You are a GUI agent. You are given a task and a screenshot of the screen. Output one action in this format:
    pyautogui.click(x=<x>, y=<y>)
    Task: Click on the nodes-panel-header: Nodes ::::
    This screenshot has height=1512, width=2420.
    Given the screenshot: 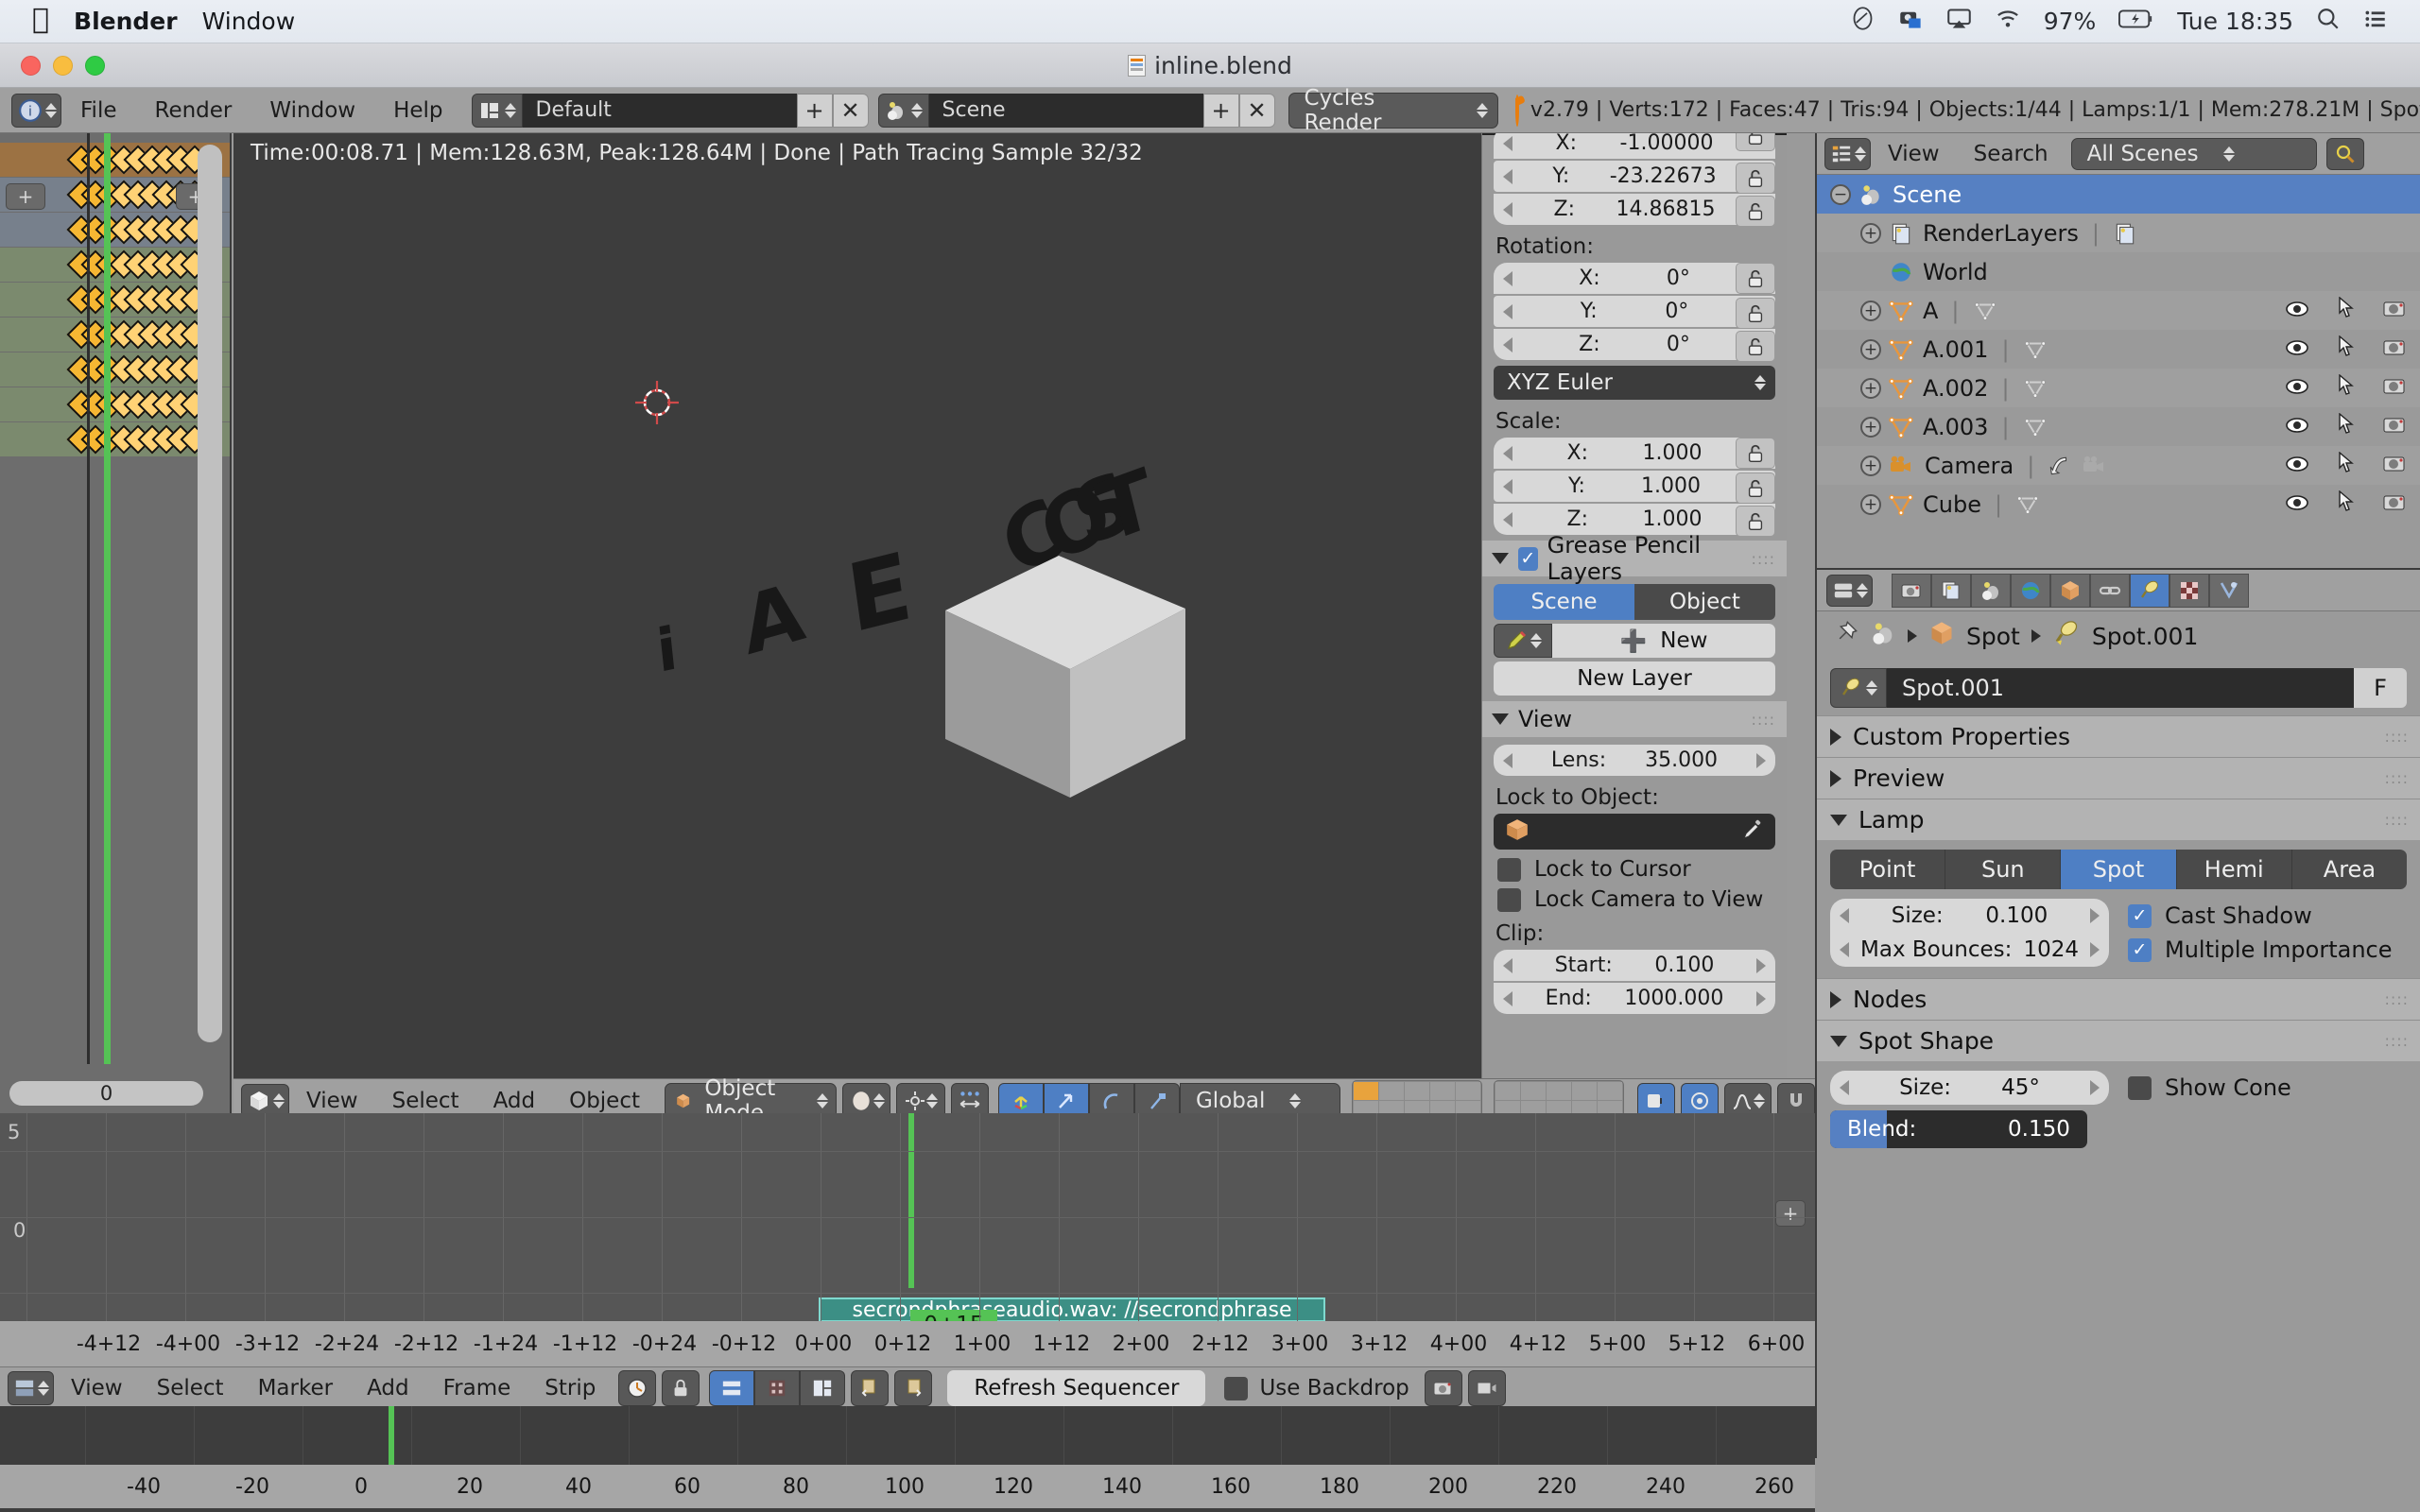 What is the action you would take?
    pyautogui.click(x=2118, y=999)
    